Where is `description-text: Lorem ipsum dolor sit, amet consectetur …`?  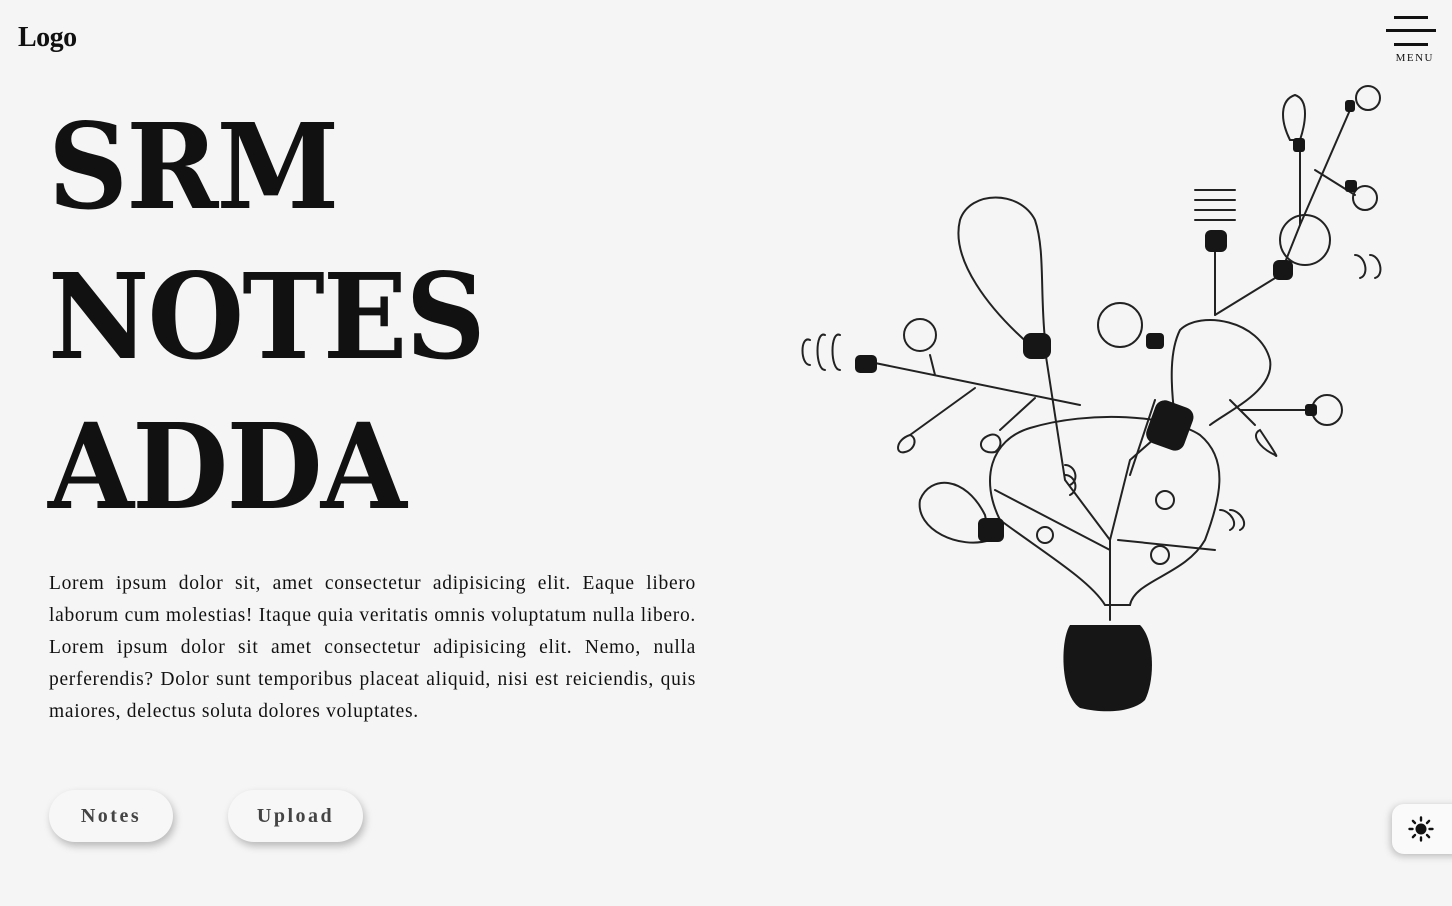
description-text: Lorem ipsum dolor sit, amet consectetur … is located at coordinates (372, 647).